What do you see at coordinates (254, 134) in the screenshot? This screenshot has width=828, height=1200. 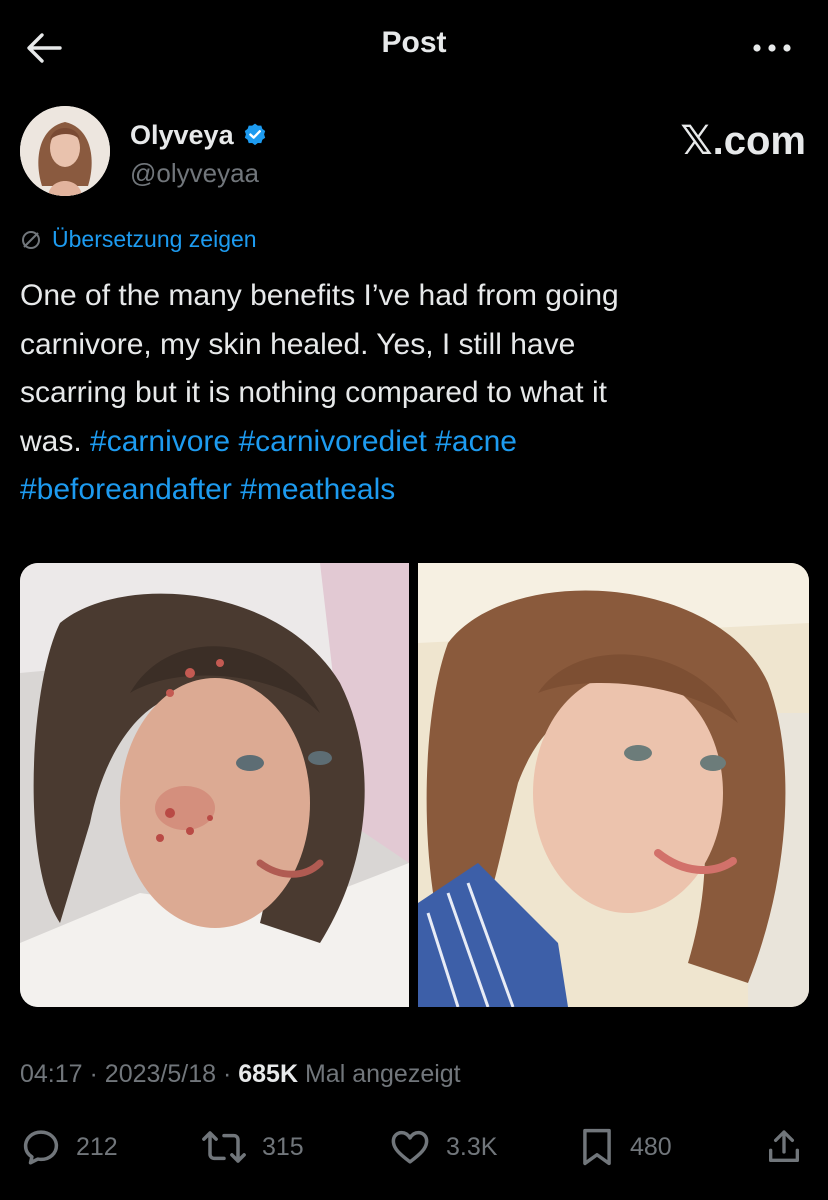 I see `verified-badge-icon` at bounding box center [254, 134].